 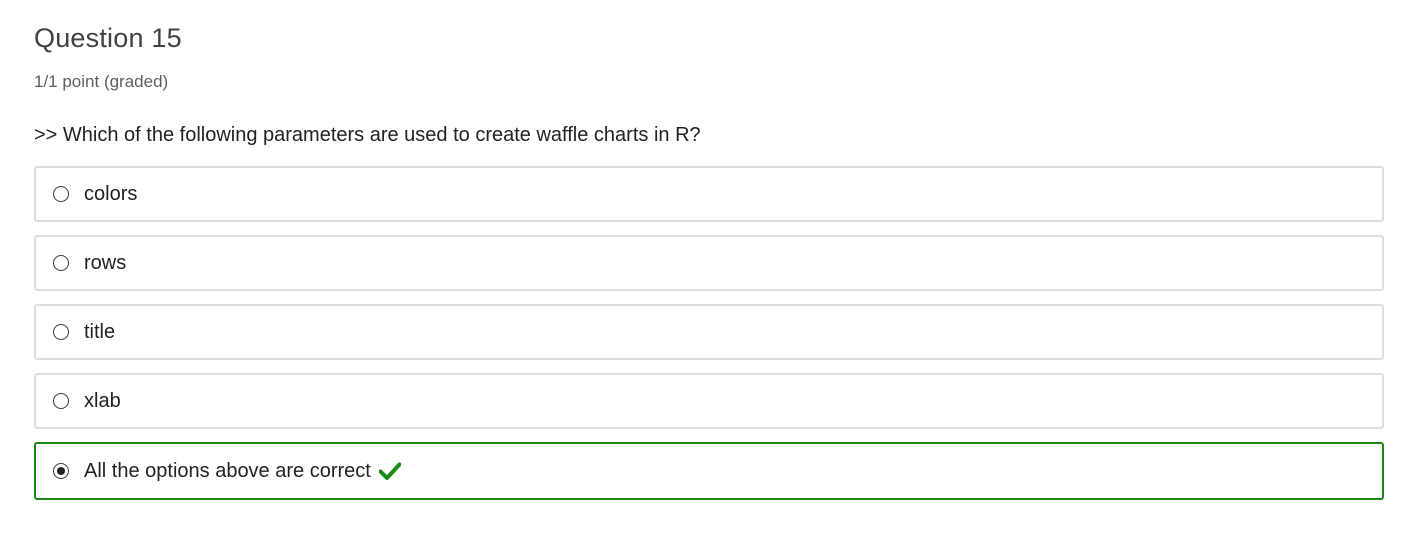 I want to click on choice-label: colors, so click(x=111, y=194).